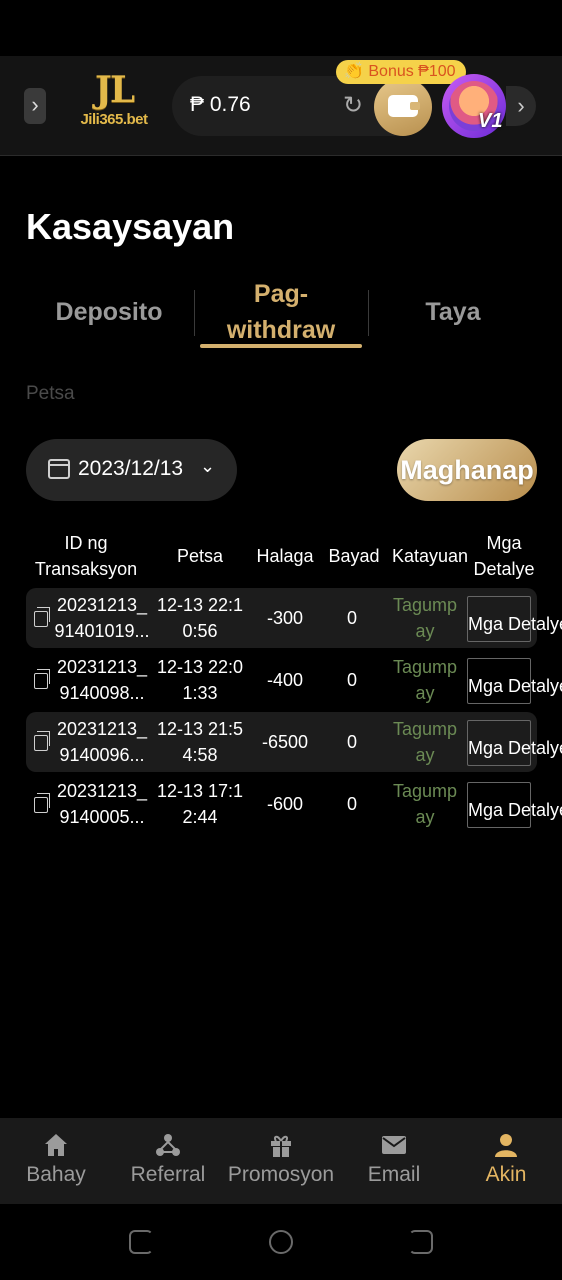  I want to click on refresh-icon: ↻, so click(353, 106).